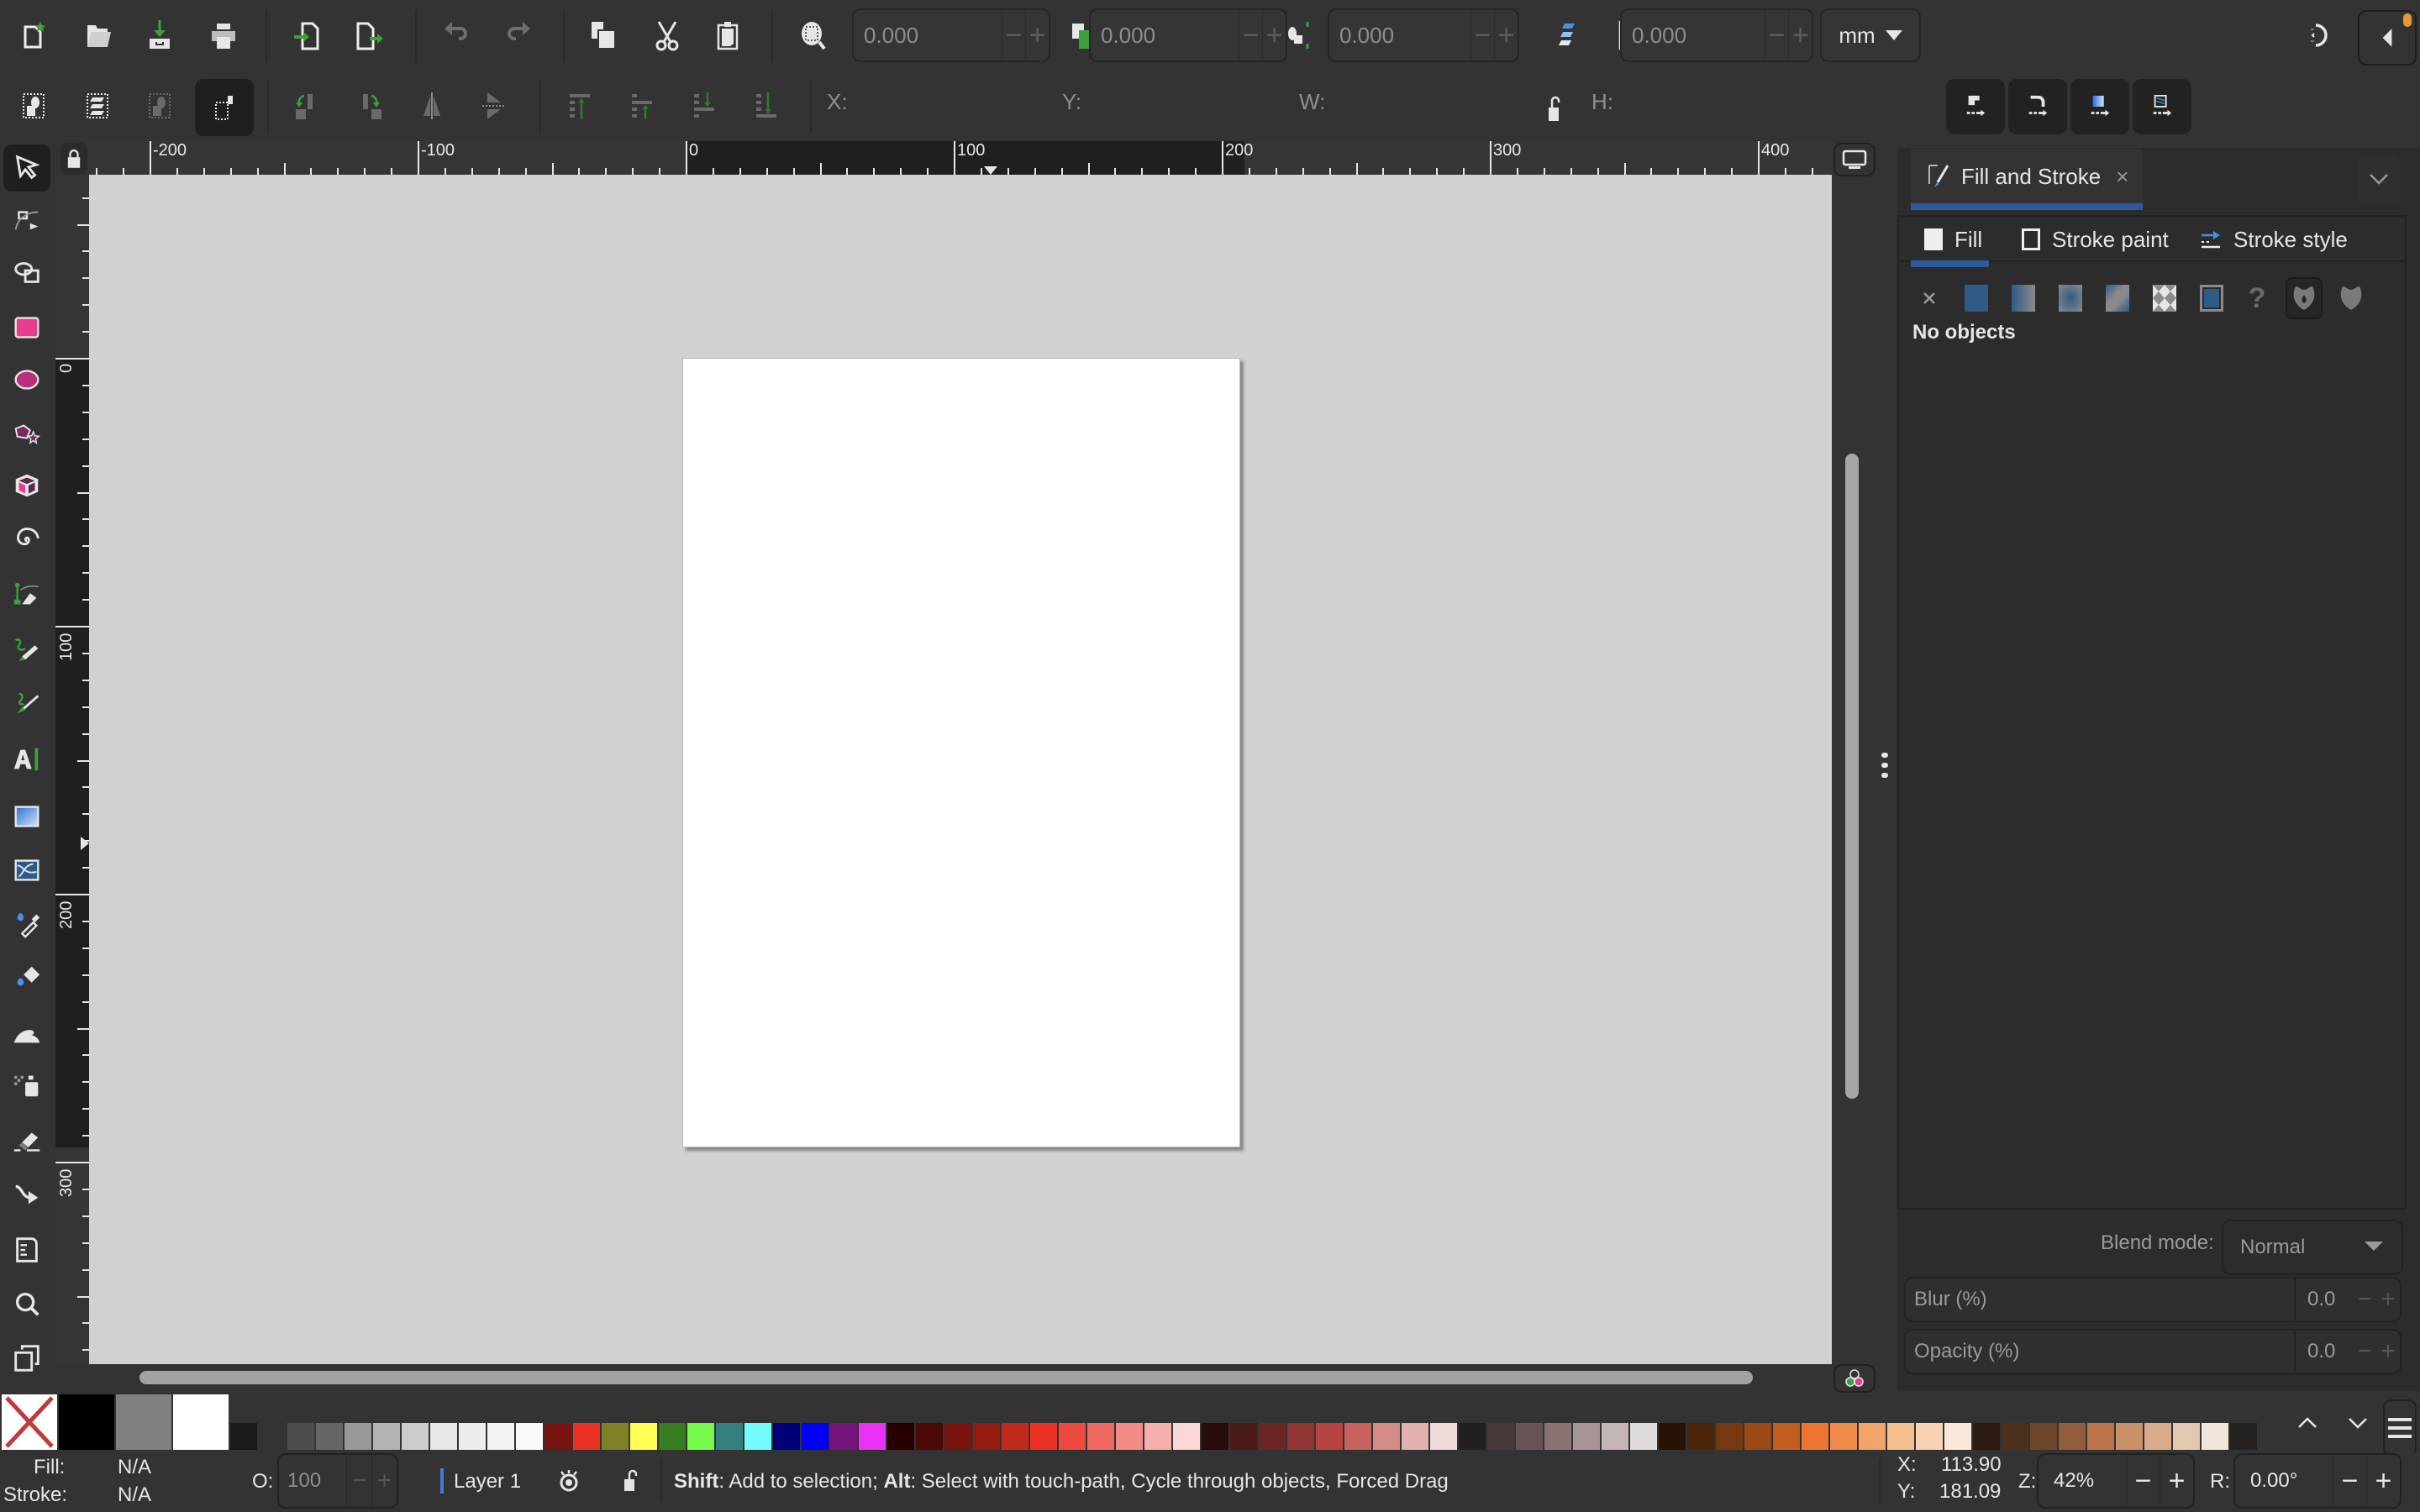 The height and width of the screenshot is (1512, 2420). What do you see at coordinates (26, 759) in the screenshot?
I see `text-tool` at bounding box center [26, 759].